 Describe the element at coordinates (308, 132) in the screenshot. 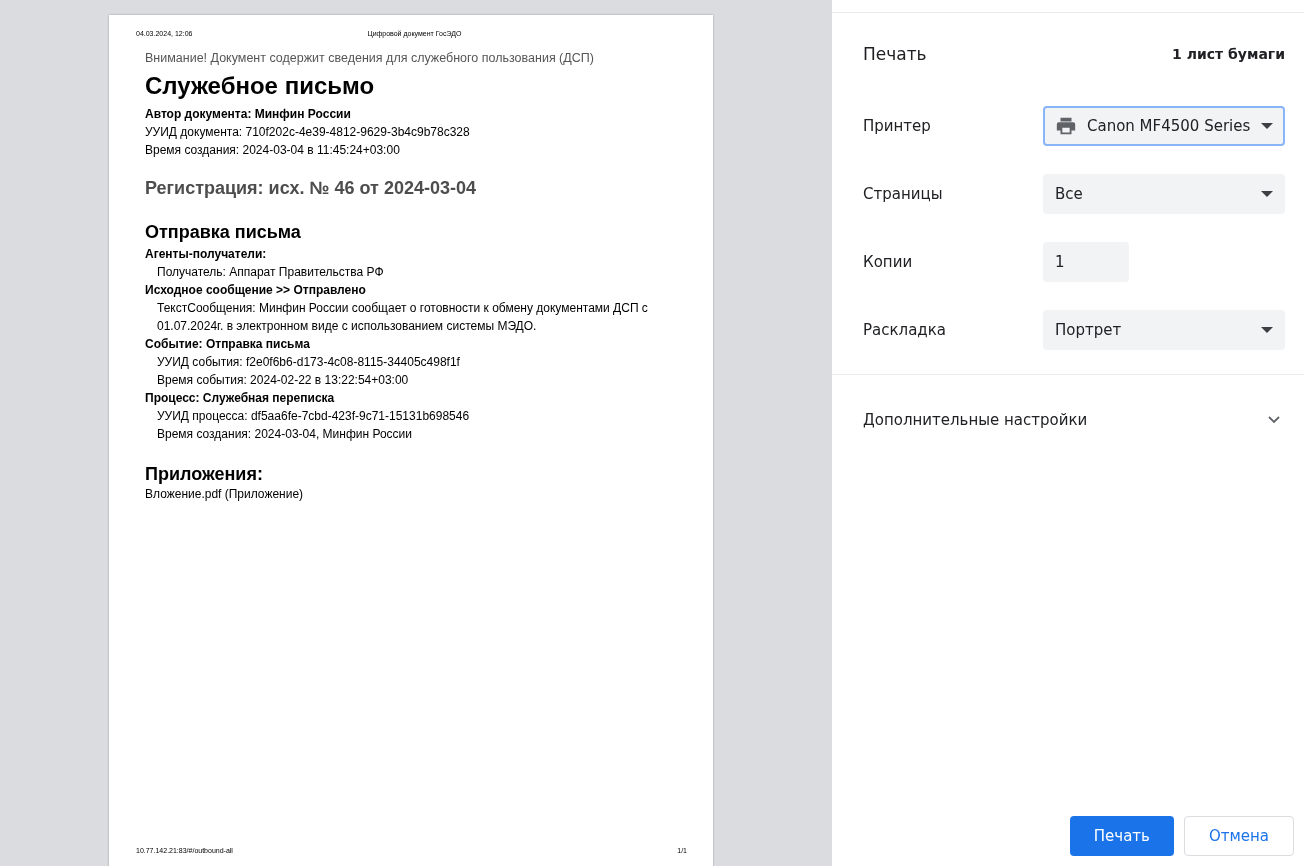

I see `document-text: УУИД документа: 710f202c-4e39-4812-9629-3b4c9b78c328` at that location.